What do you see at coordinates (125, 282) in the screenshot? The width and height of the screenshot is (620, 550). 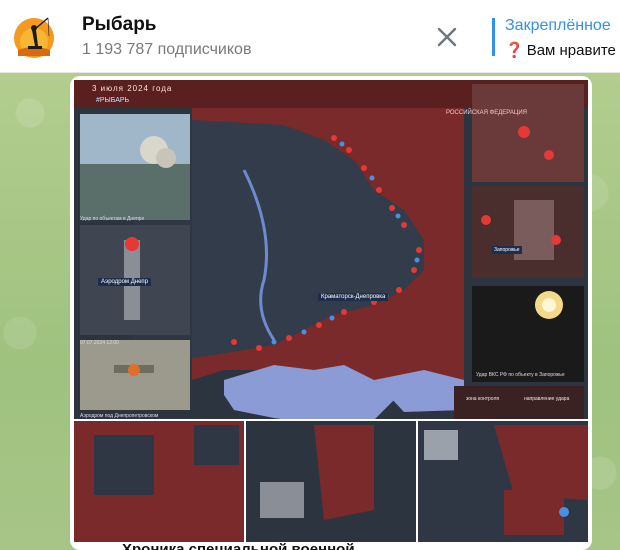 I see `inset-city-label-1: Аэродром Днепр` at bounding box center [125, 282].